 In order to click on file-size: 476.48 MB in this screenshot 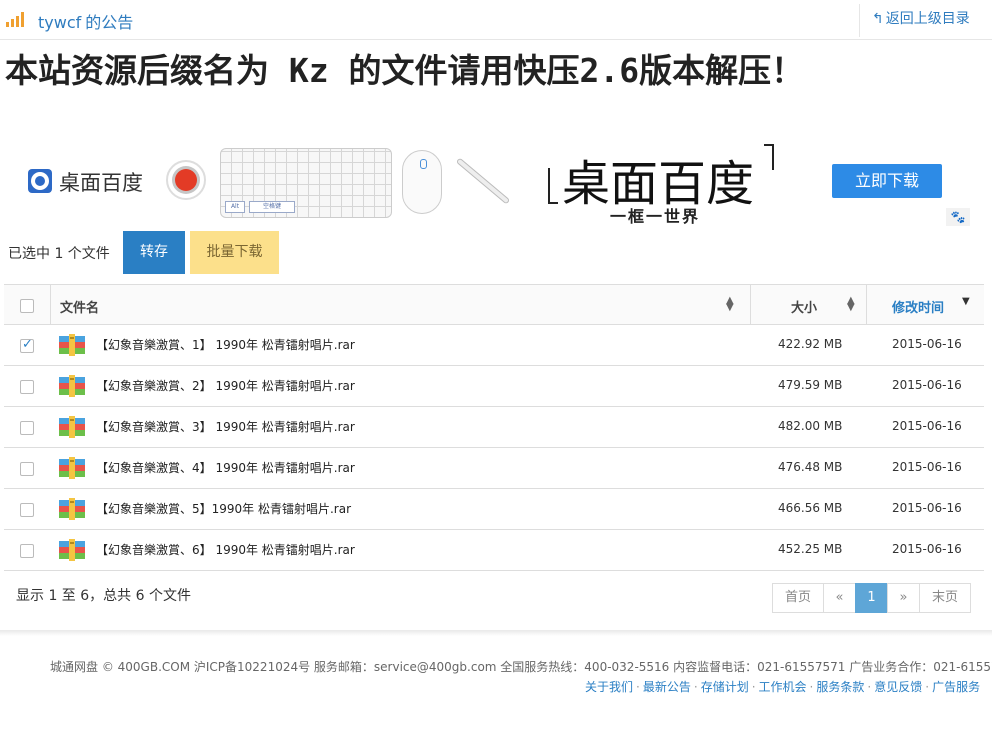, I will do `click(810, 467)`.